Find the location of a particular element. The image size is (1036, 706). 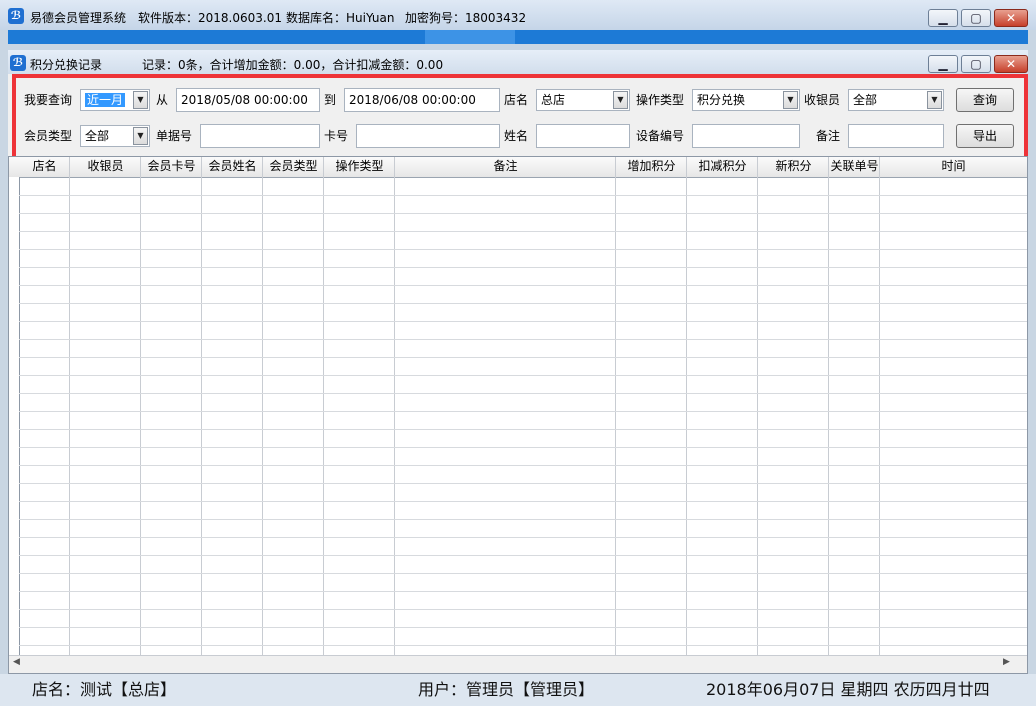

horizontal-scrollbar: ◀ ▶ is located at coordinates (518, 664).